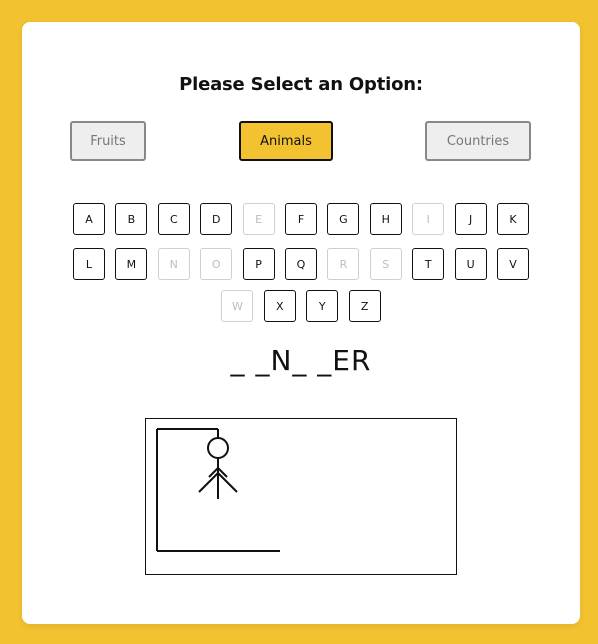  What do you see at coordinates (301, 496) in the screenshot?
I see `hangman-canvas` at bounding box center [301, 496].